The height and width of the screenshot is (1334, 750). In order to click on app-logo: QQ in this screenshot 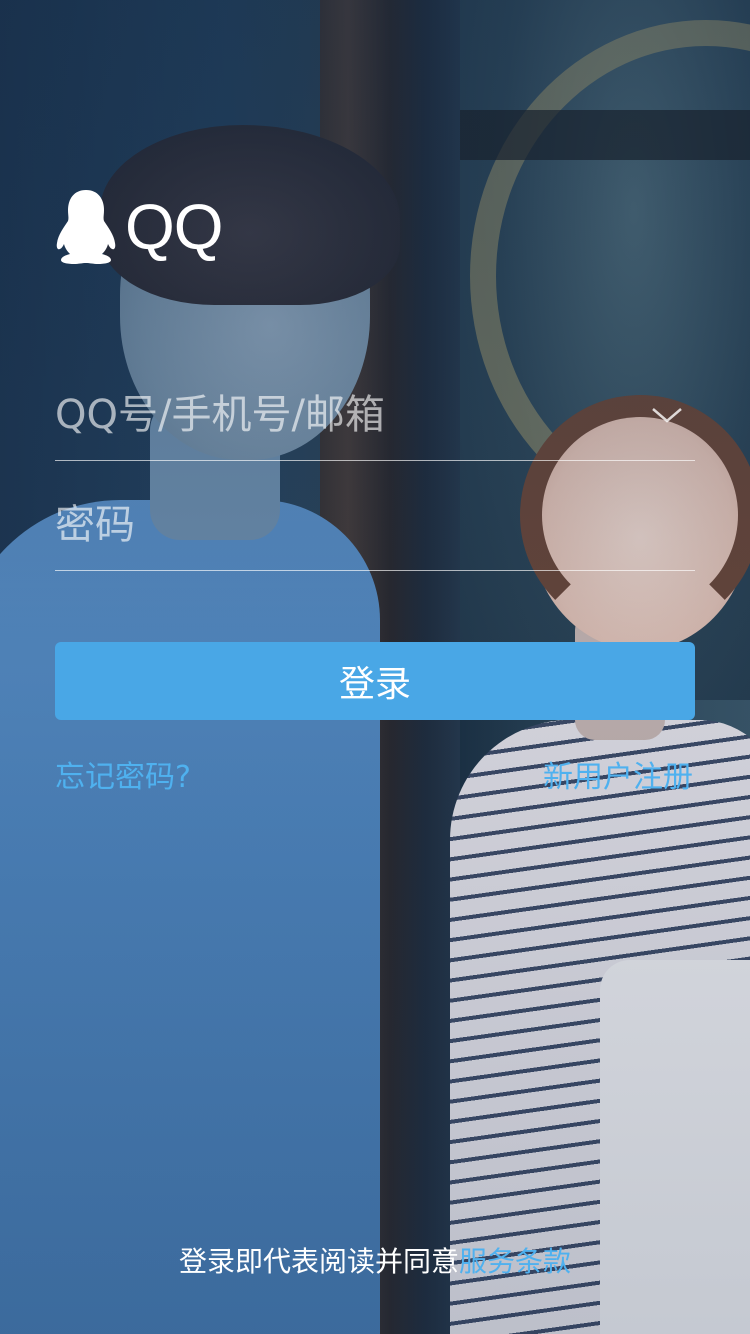, I will do `click(139, 227)`.